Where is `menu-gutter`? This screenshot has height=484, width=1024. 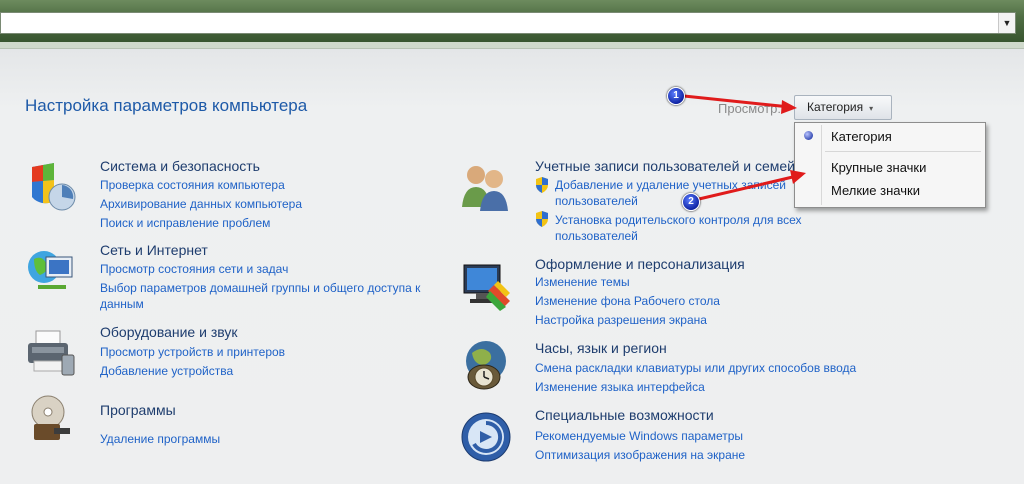
menu-gutter is located at coordinates (821, 165).